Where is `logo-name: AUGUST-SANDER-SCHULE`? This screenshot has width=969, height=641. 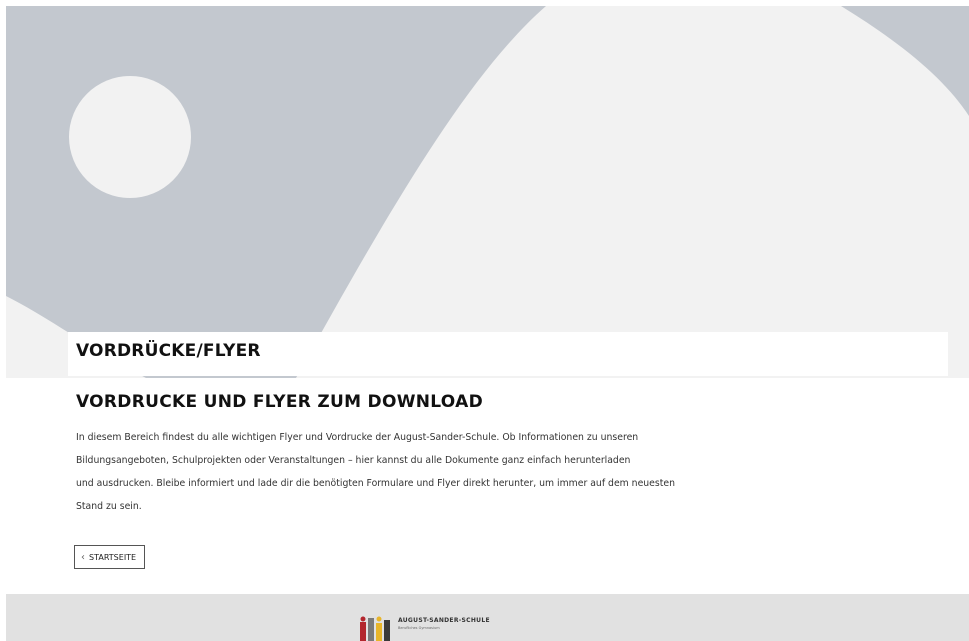 logo-name: AUGUST-SANDER-SCHULE is located at coordinates (444, 620).